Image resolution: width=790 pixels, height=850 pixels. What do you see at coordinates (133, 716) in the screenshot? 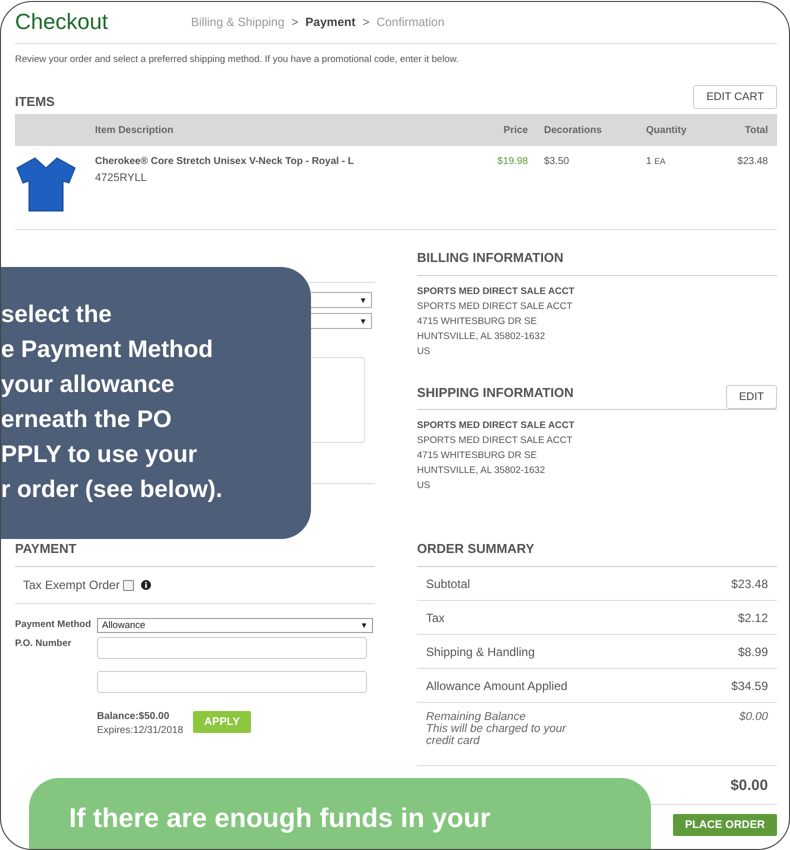
I see `allowance-balance: Balance:$50.00` at bounding box center [133, 716].